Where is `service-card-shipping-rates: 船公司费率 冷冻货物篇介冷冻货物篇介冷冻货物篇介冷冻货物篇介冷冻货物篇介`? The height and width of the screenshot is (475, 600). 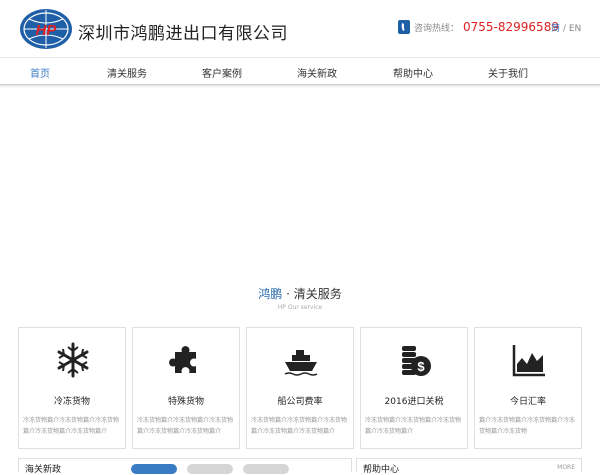 service-card-shipping-rates: 船公司费率 冷冻货物篇介冷冻货物篇介冷冻货物篇介冷冻货物篇介冷冻货物篇介 is located at coordinates (300, 388).